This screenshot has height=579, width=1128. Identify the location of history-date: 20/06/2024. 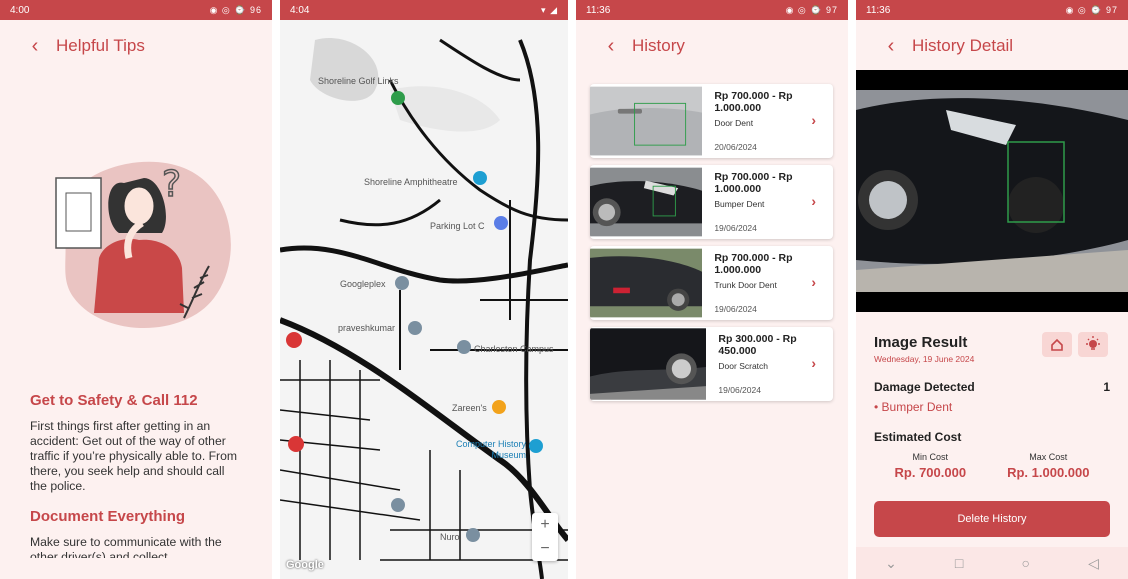
(735, 147).